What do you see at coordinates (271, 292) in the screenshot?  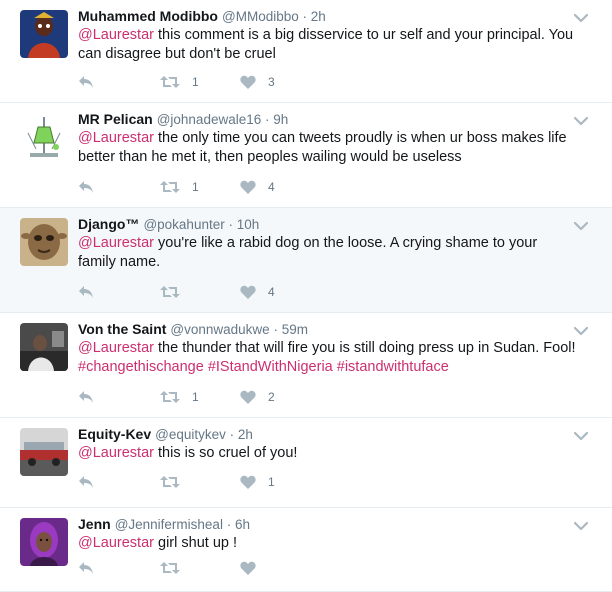 I see `like-count: 4` at bounding box center [271, 292].